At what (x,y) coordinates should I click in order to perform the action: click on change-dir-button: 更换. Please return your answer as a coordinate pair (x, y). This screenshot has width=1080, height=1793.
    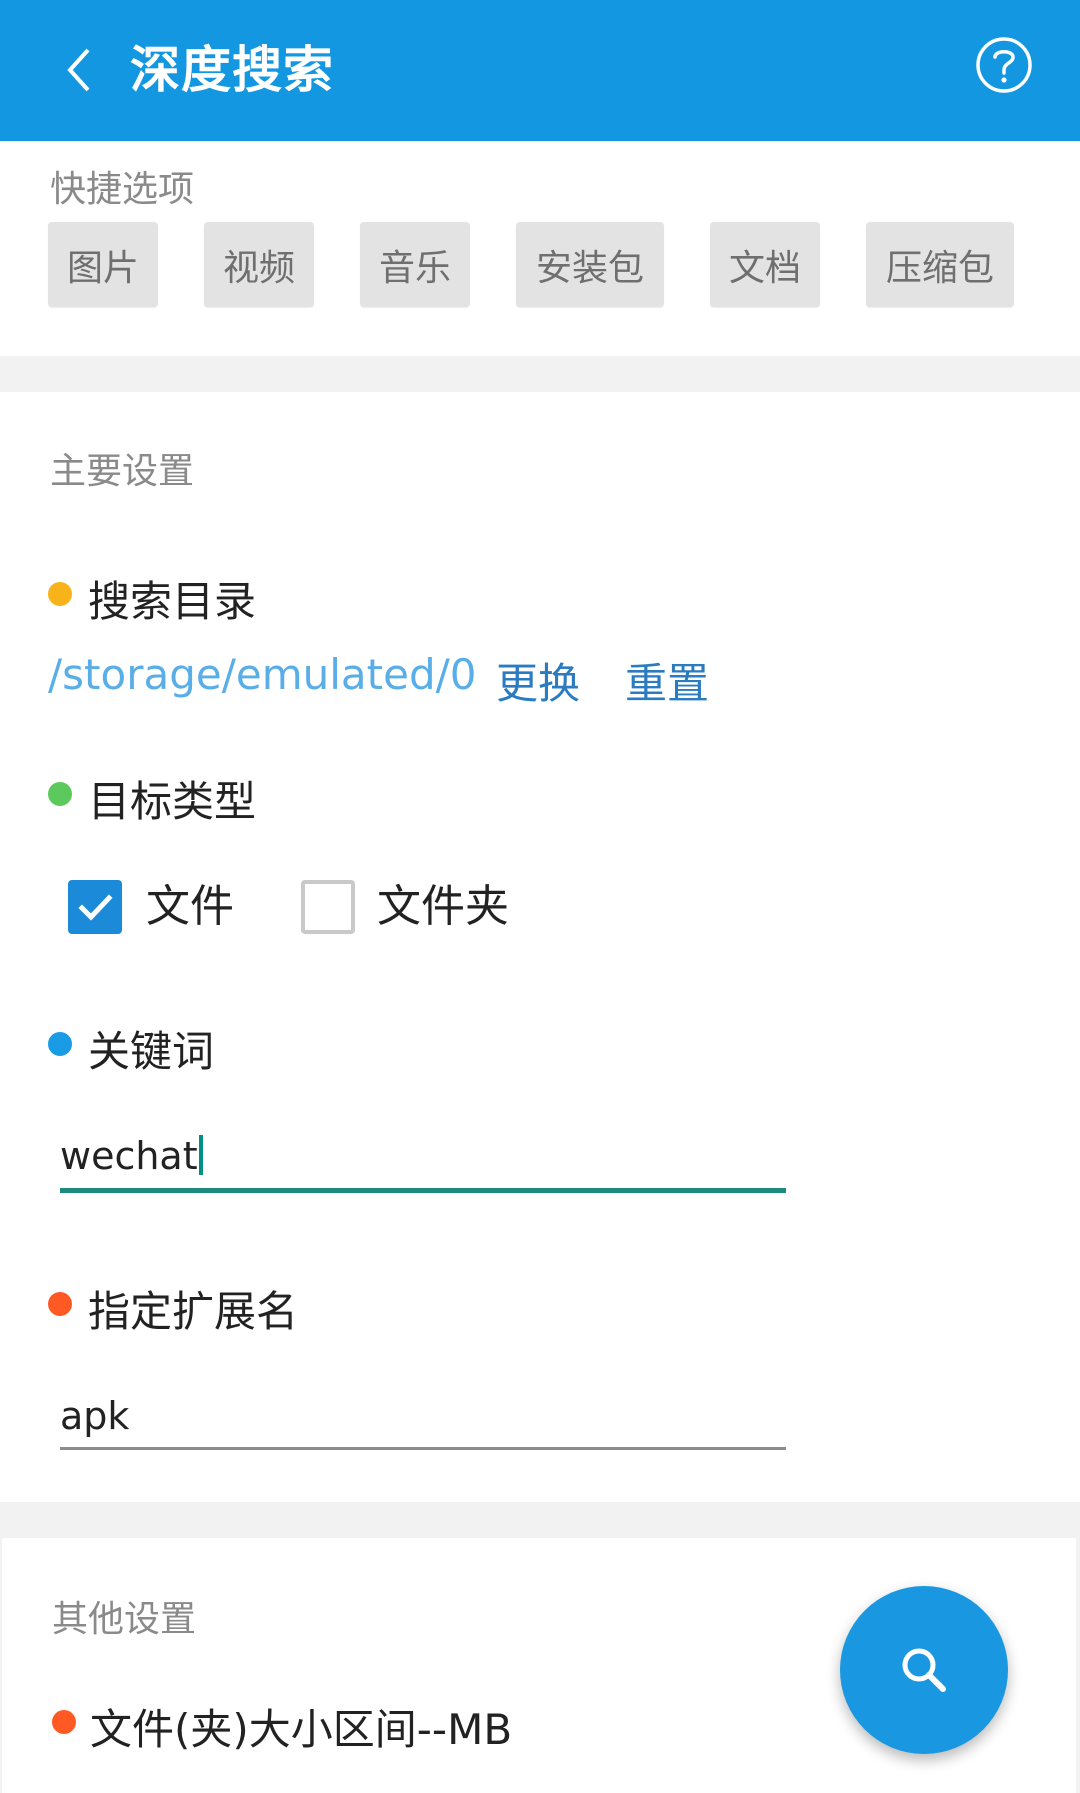
    Looking at the image, I should click on (538, 680).